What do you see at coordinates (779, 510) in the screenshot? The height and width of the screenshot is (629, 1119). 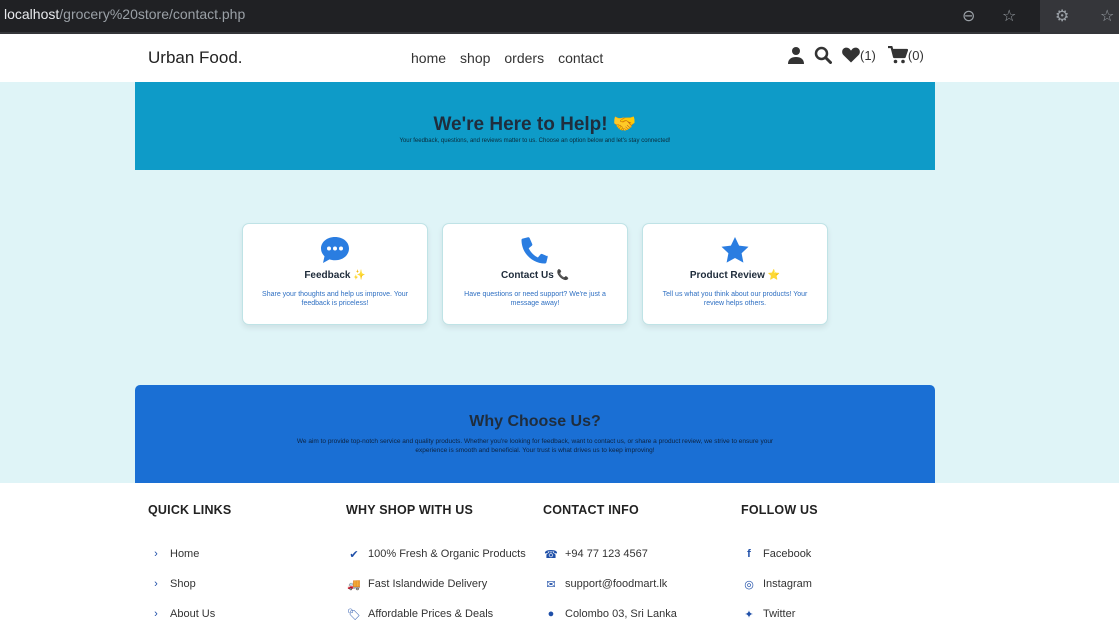 I see `footer-heading: FOLLOW US` at bounding box center [779, 510].